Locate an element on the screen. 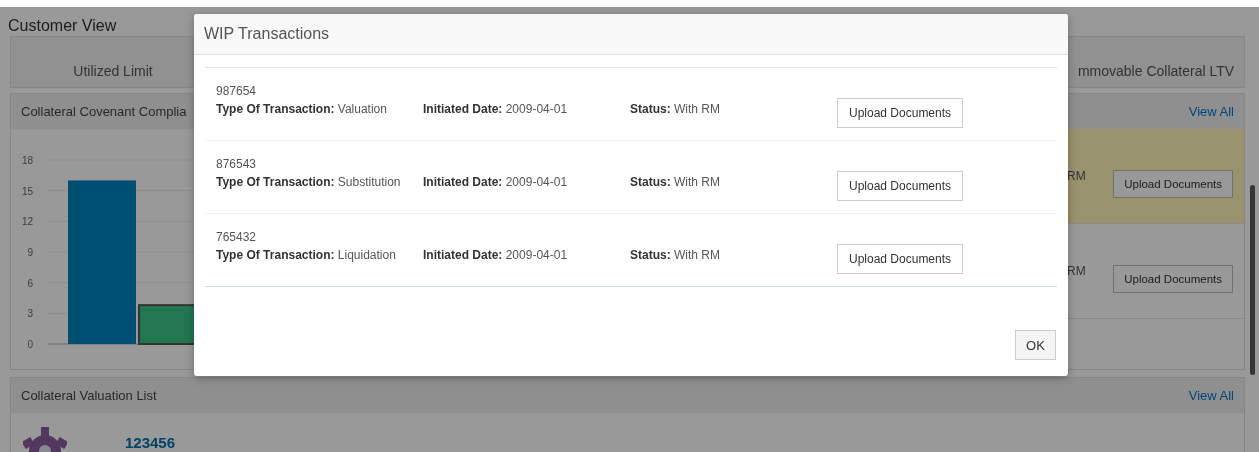 The width and height of the screenshot is (1259, 452). list-row: RM Upload Documents is located at coordinates (1155, 176).